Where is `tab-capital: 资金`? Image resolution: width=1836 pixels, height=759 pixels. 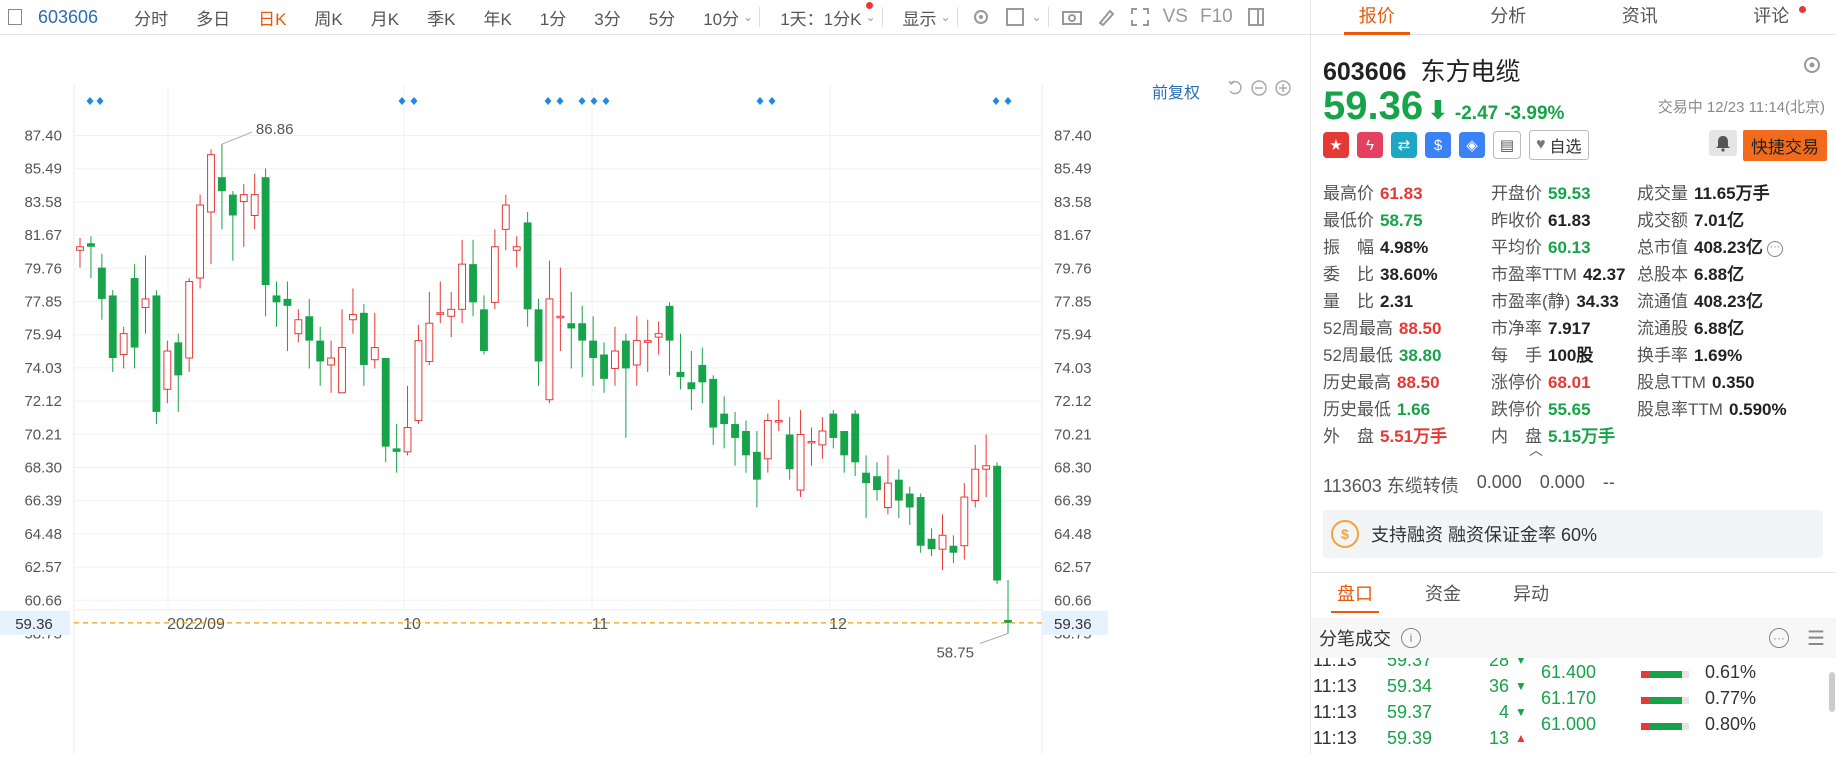 tab-capital: 资金 is located at coordinates (1443, 594).